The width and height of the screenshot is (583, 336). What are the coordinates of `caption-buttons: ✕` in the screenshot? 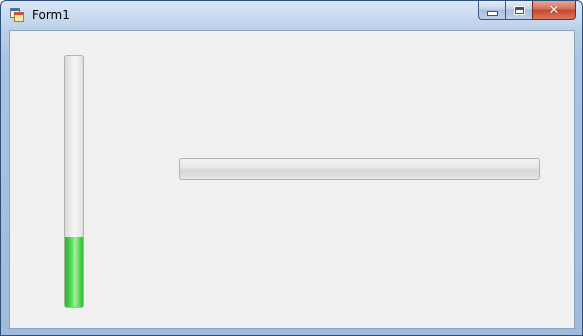 It's located at (527, 11).